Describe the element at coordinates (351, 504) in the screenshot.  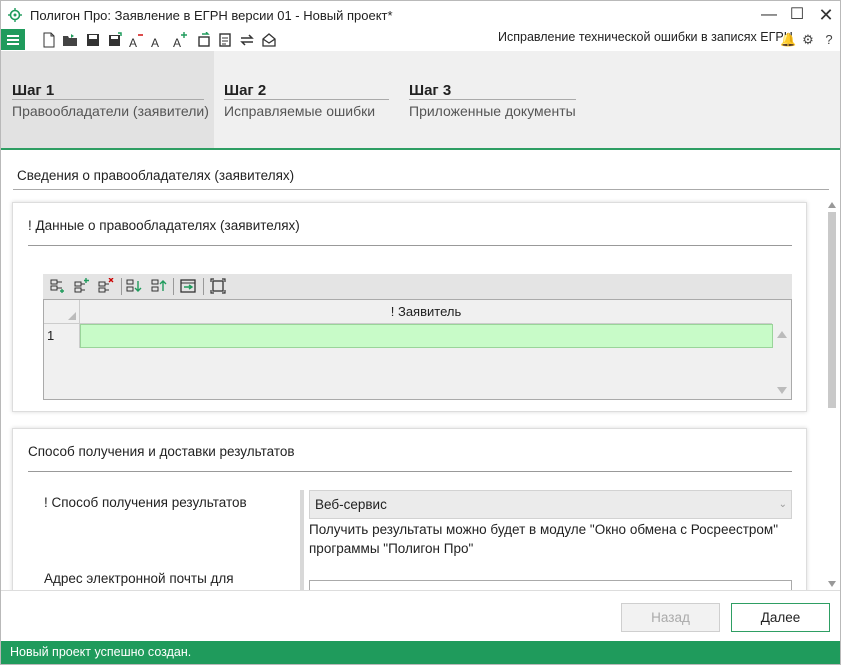
I see `method-select-value: Веб-сервис` at that location.